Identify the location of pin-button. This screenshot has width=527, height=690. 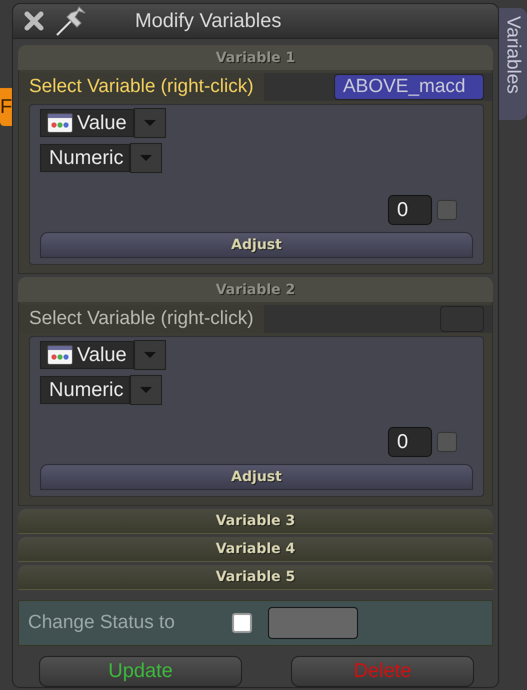
(71, 21).